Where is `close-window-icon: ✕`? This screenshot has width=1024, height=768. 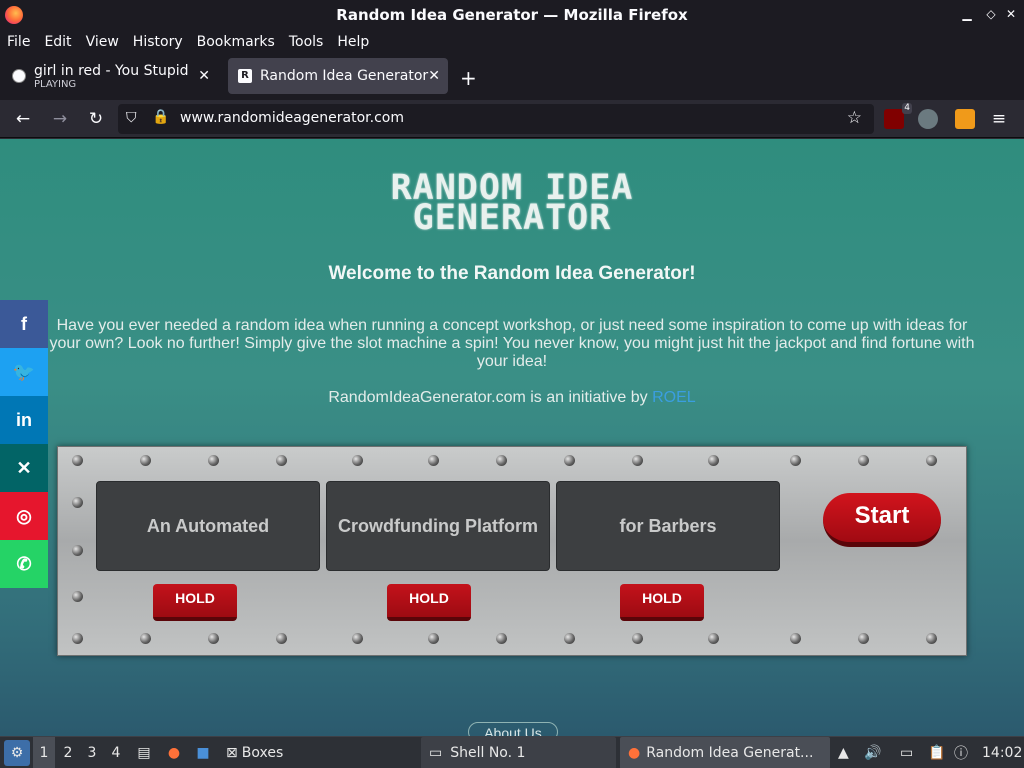
close-window-icon: ✕ is located at coordinates (1011, 14).